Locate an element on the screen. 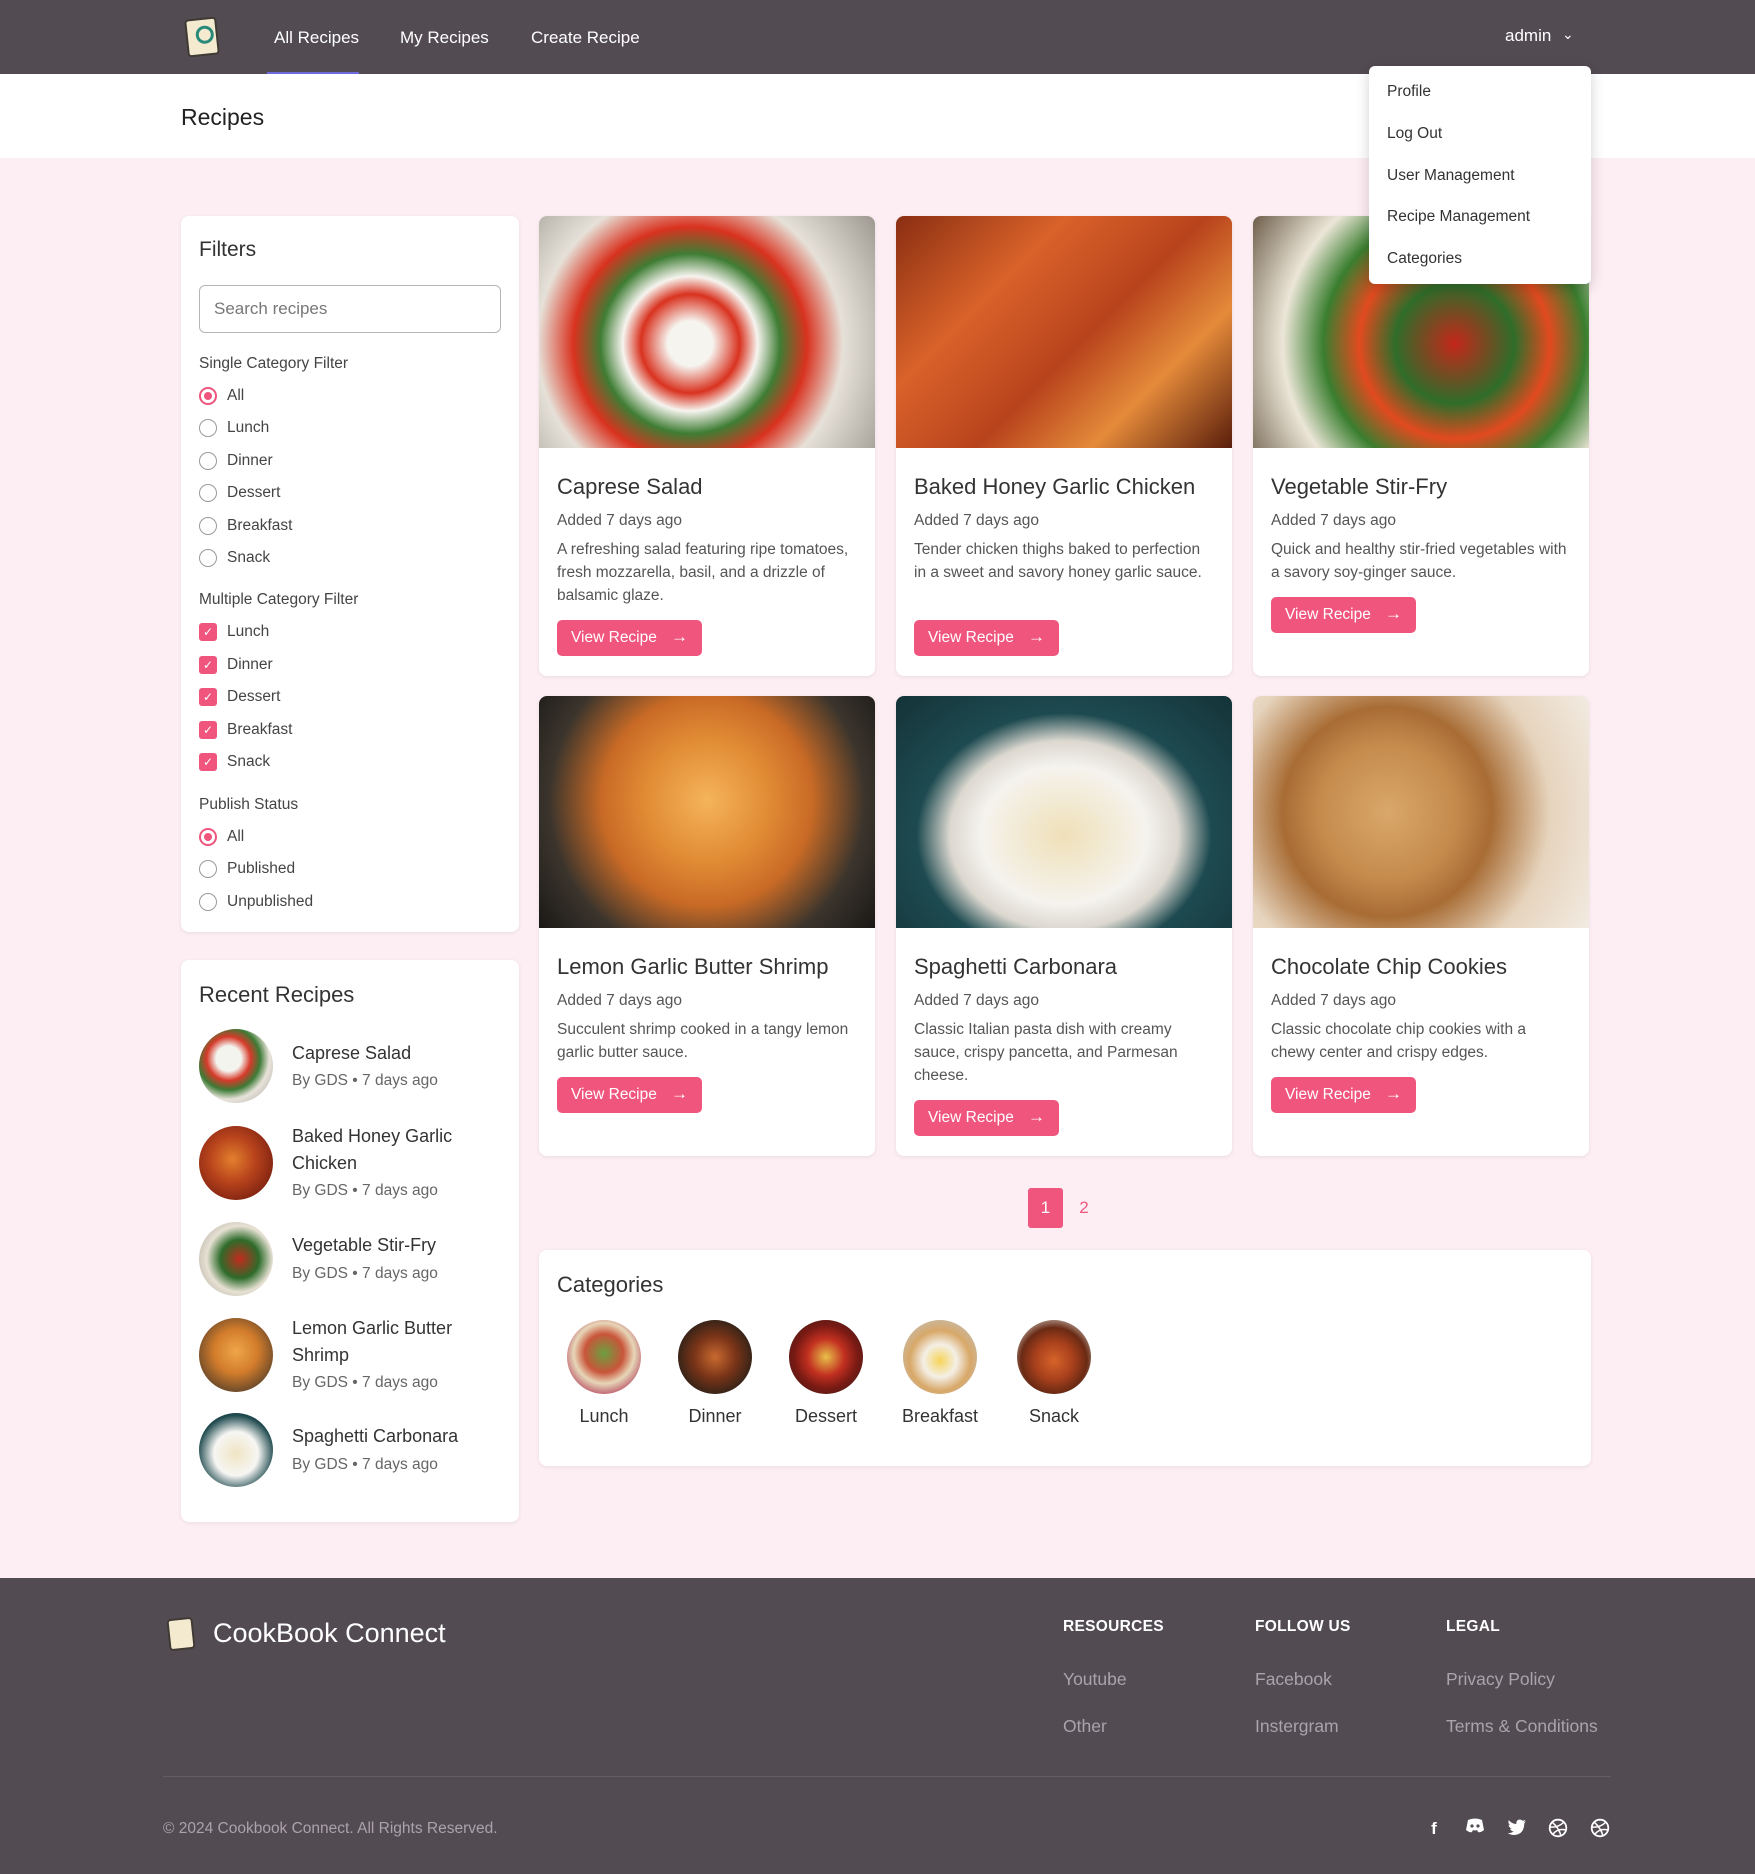 This screenshot has width=1755, height=1874. footer-link-privacy-policy: Privacy Policy is located at coordinates (1500, 1679).